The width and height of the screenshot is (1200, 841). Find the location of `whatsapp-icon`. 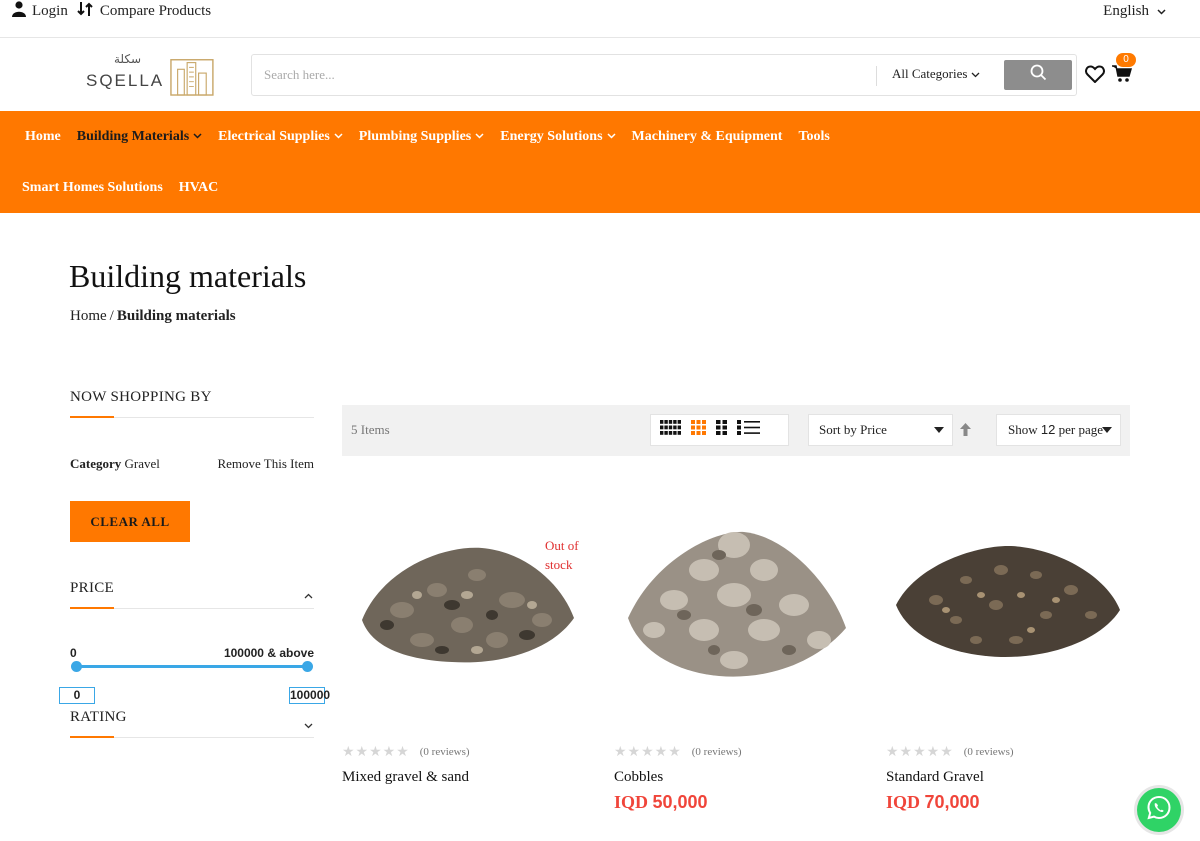

whatsapp-icon is located at coordinates (1159, 810).